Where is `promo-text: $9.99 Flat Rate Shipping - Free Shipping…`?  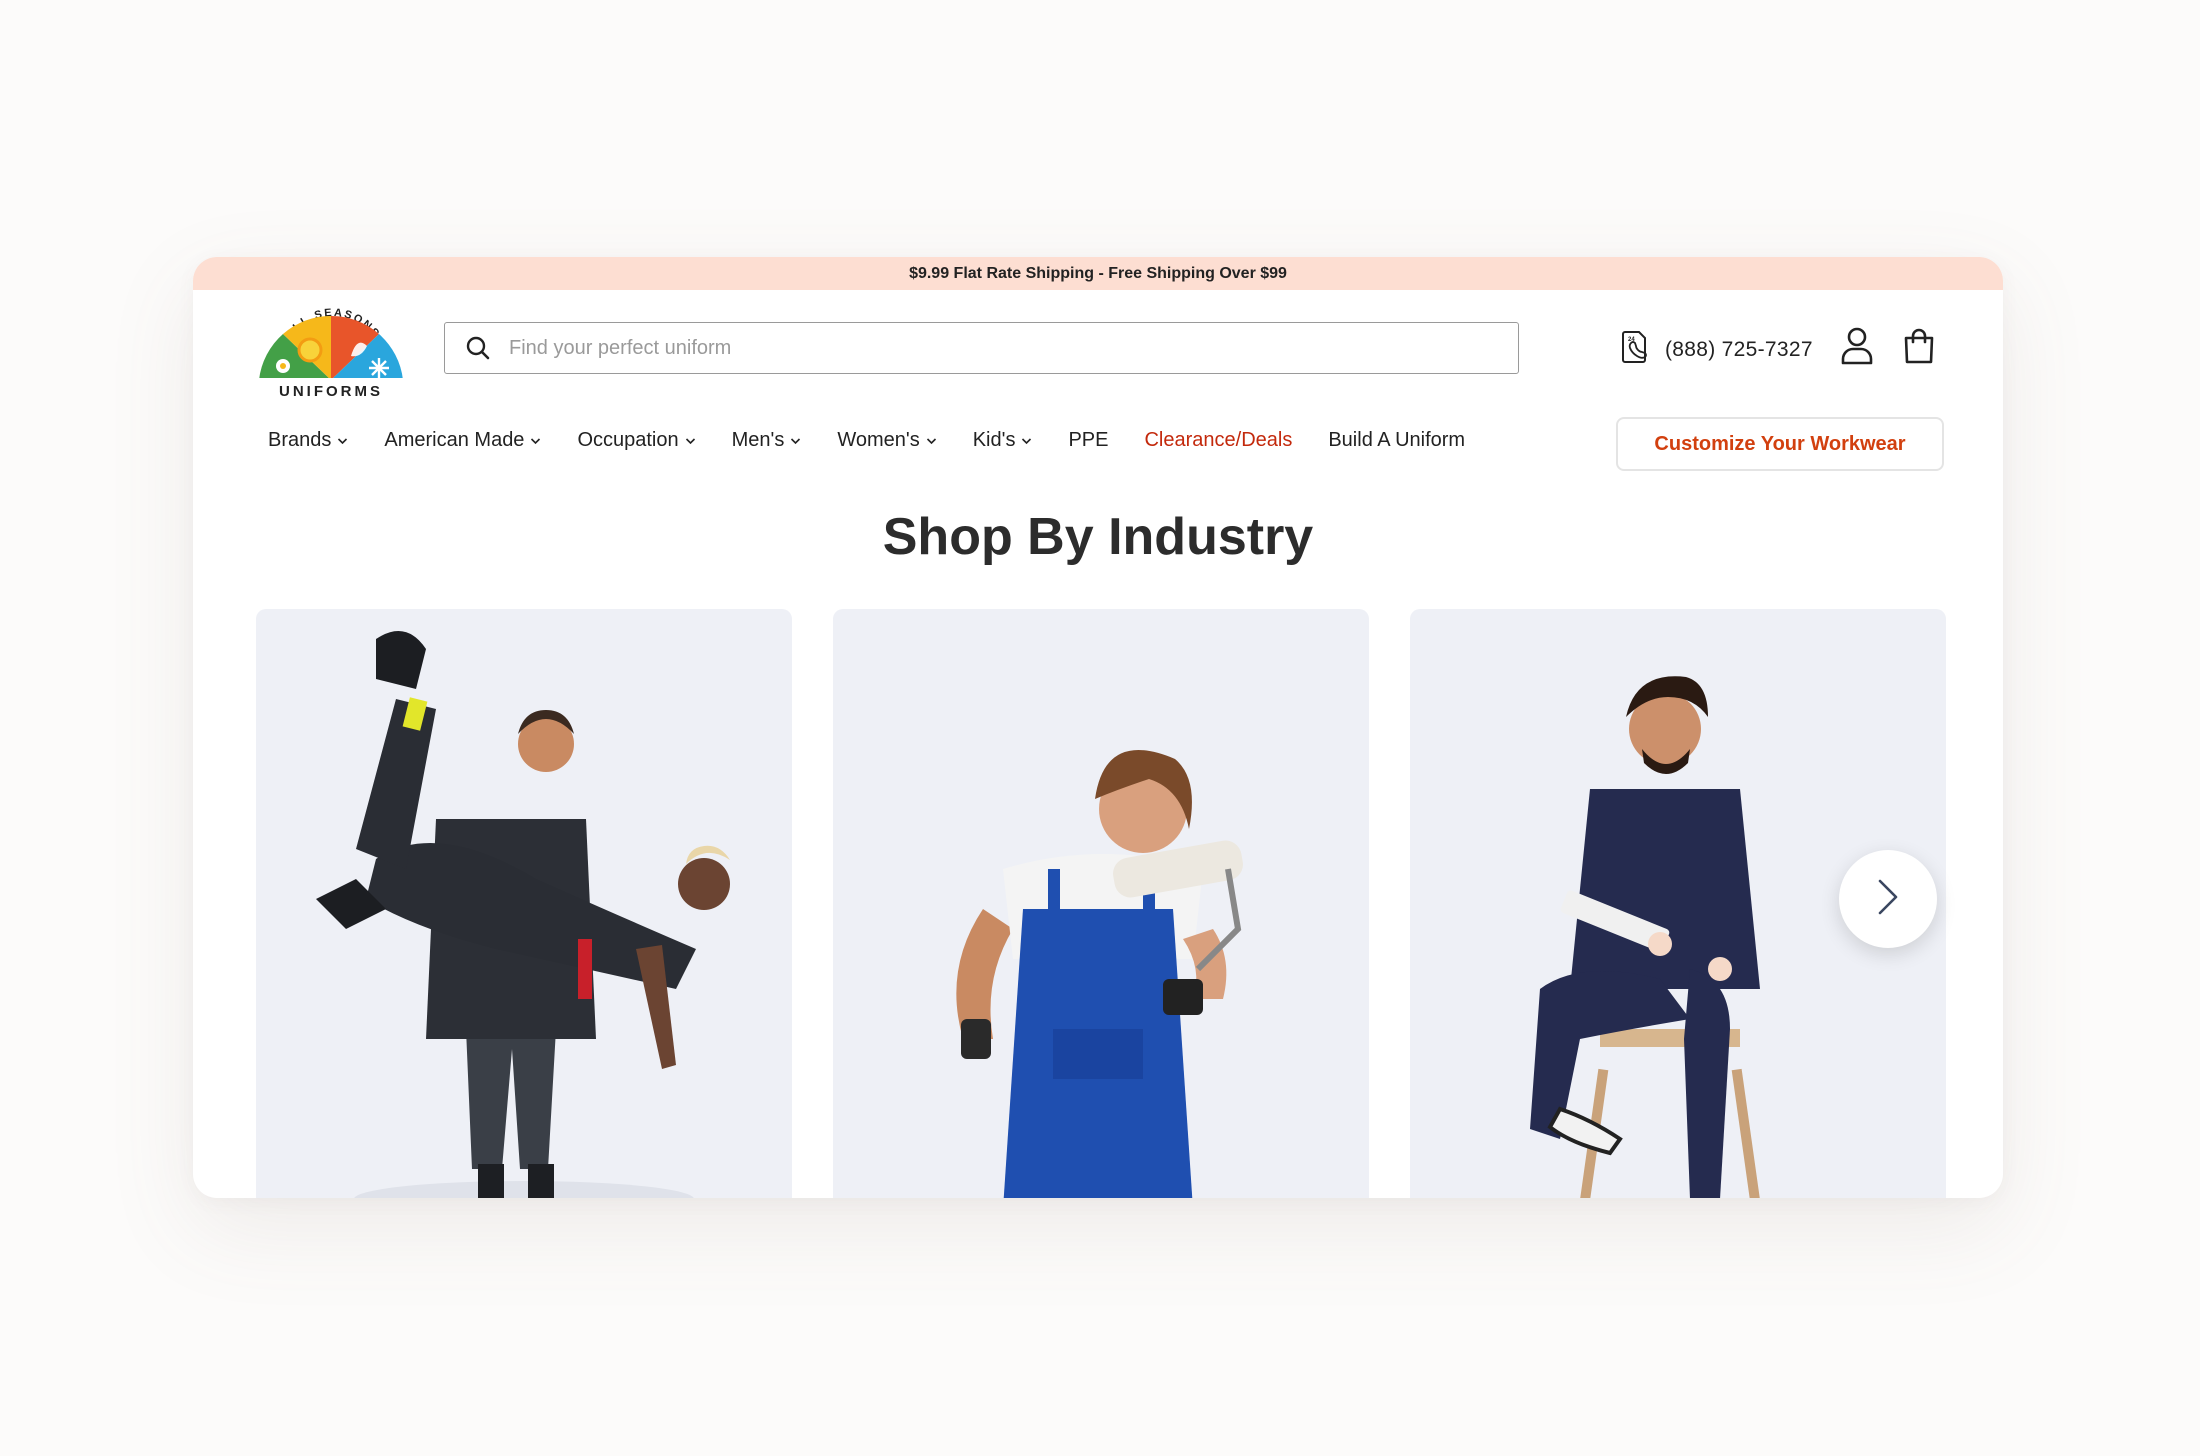 promo-text: $9.99 Flat Rate Shipping - Free Shipping… is located at coordinates (1098, 273).